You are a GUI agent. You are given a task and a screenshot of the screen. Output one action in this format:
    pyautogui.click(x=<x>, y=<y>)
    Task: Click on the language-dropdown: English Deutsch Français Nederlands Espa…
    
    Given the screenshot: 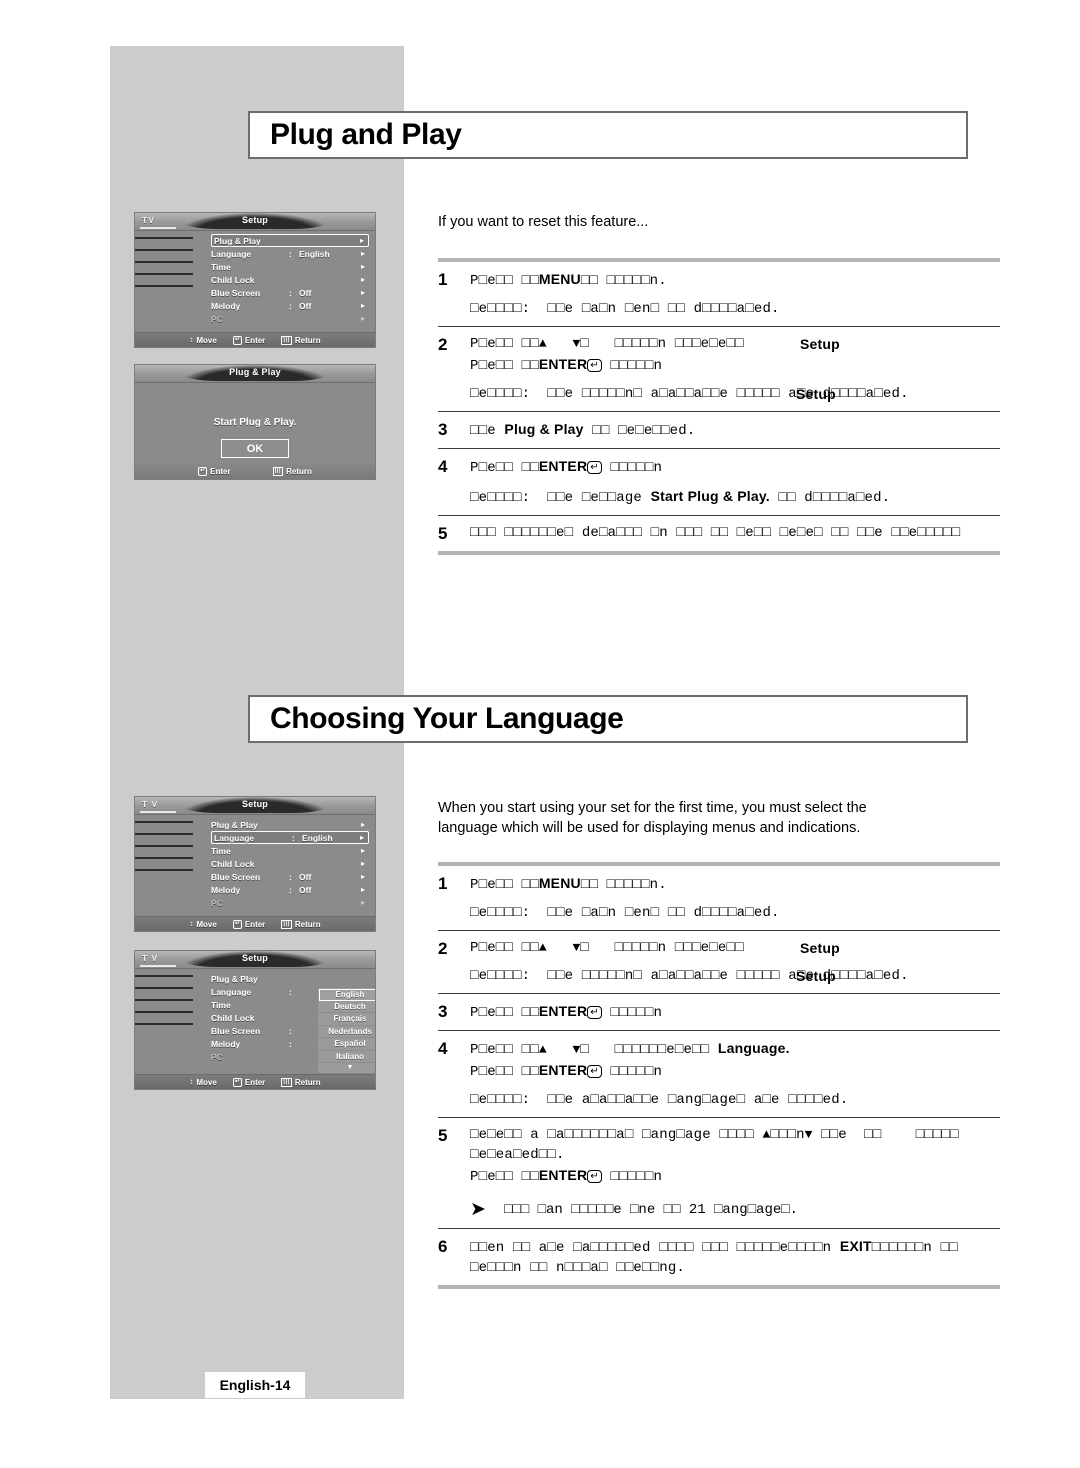 What is the action you would take?
    pyautogui.click(x=346, y=1030)
    